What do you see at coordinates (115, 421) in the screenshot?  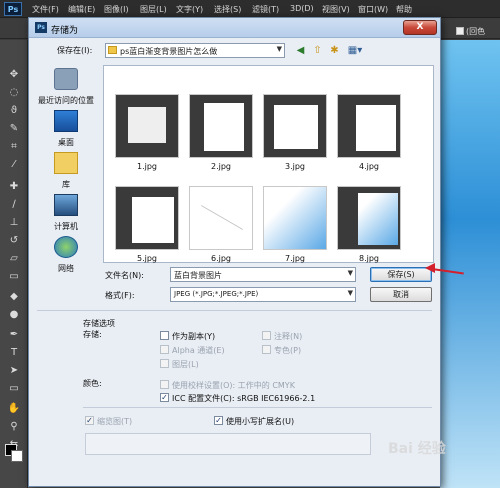 I see `thumbnail-label: 缩览图(T)` at bounding box center [115, 421].